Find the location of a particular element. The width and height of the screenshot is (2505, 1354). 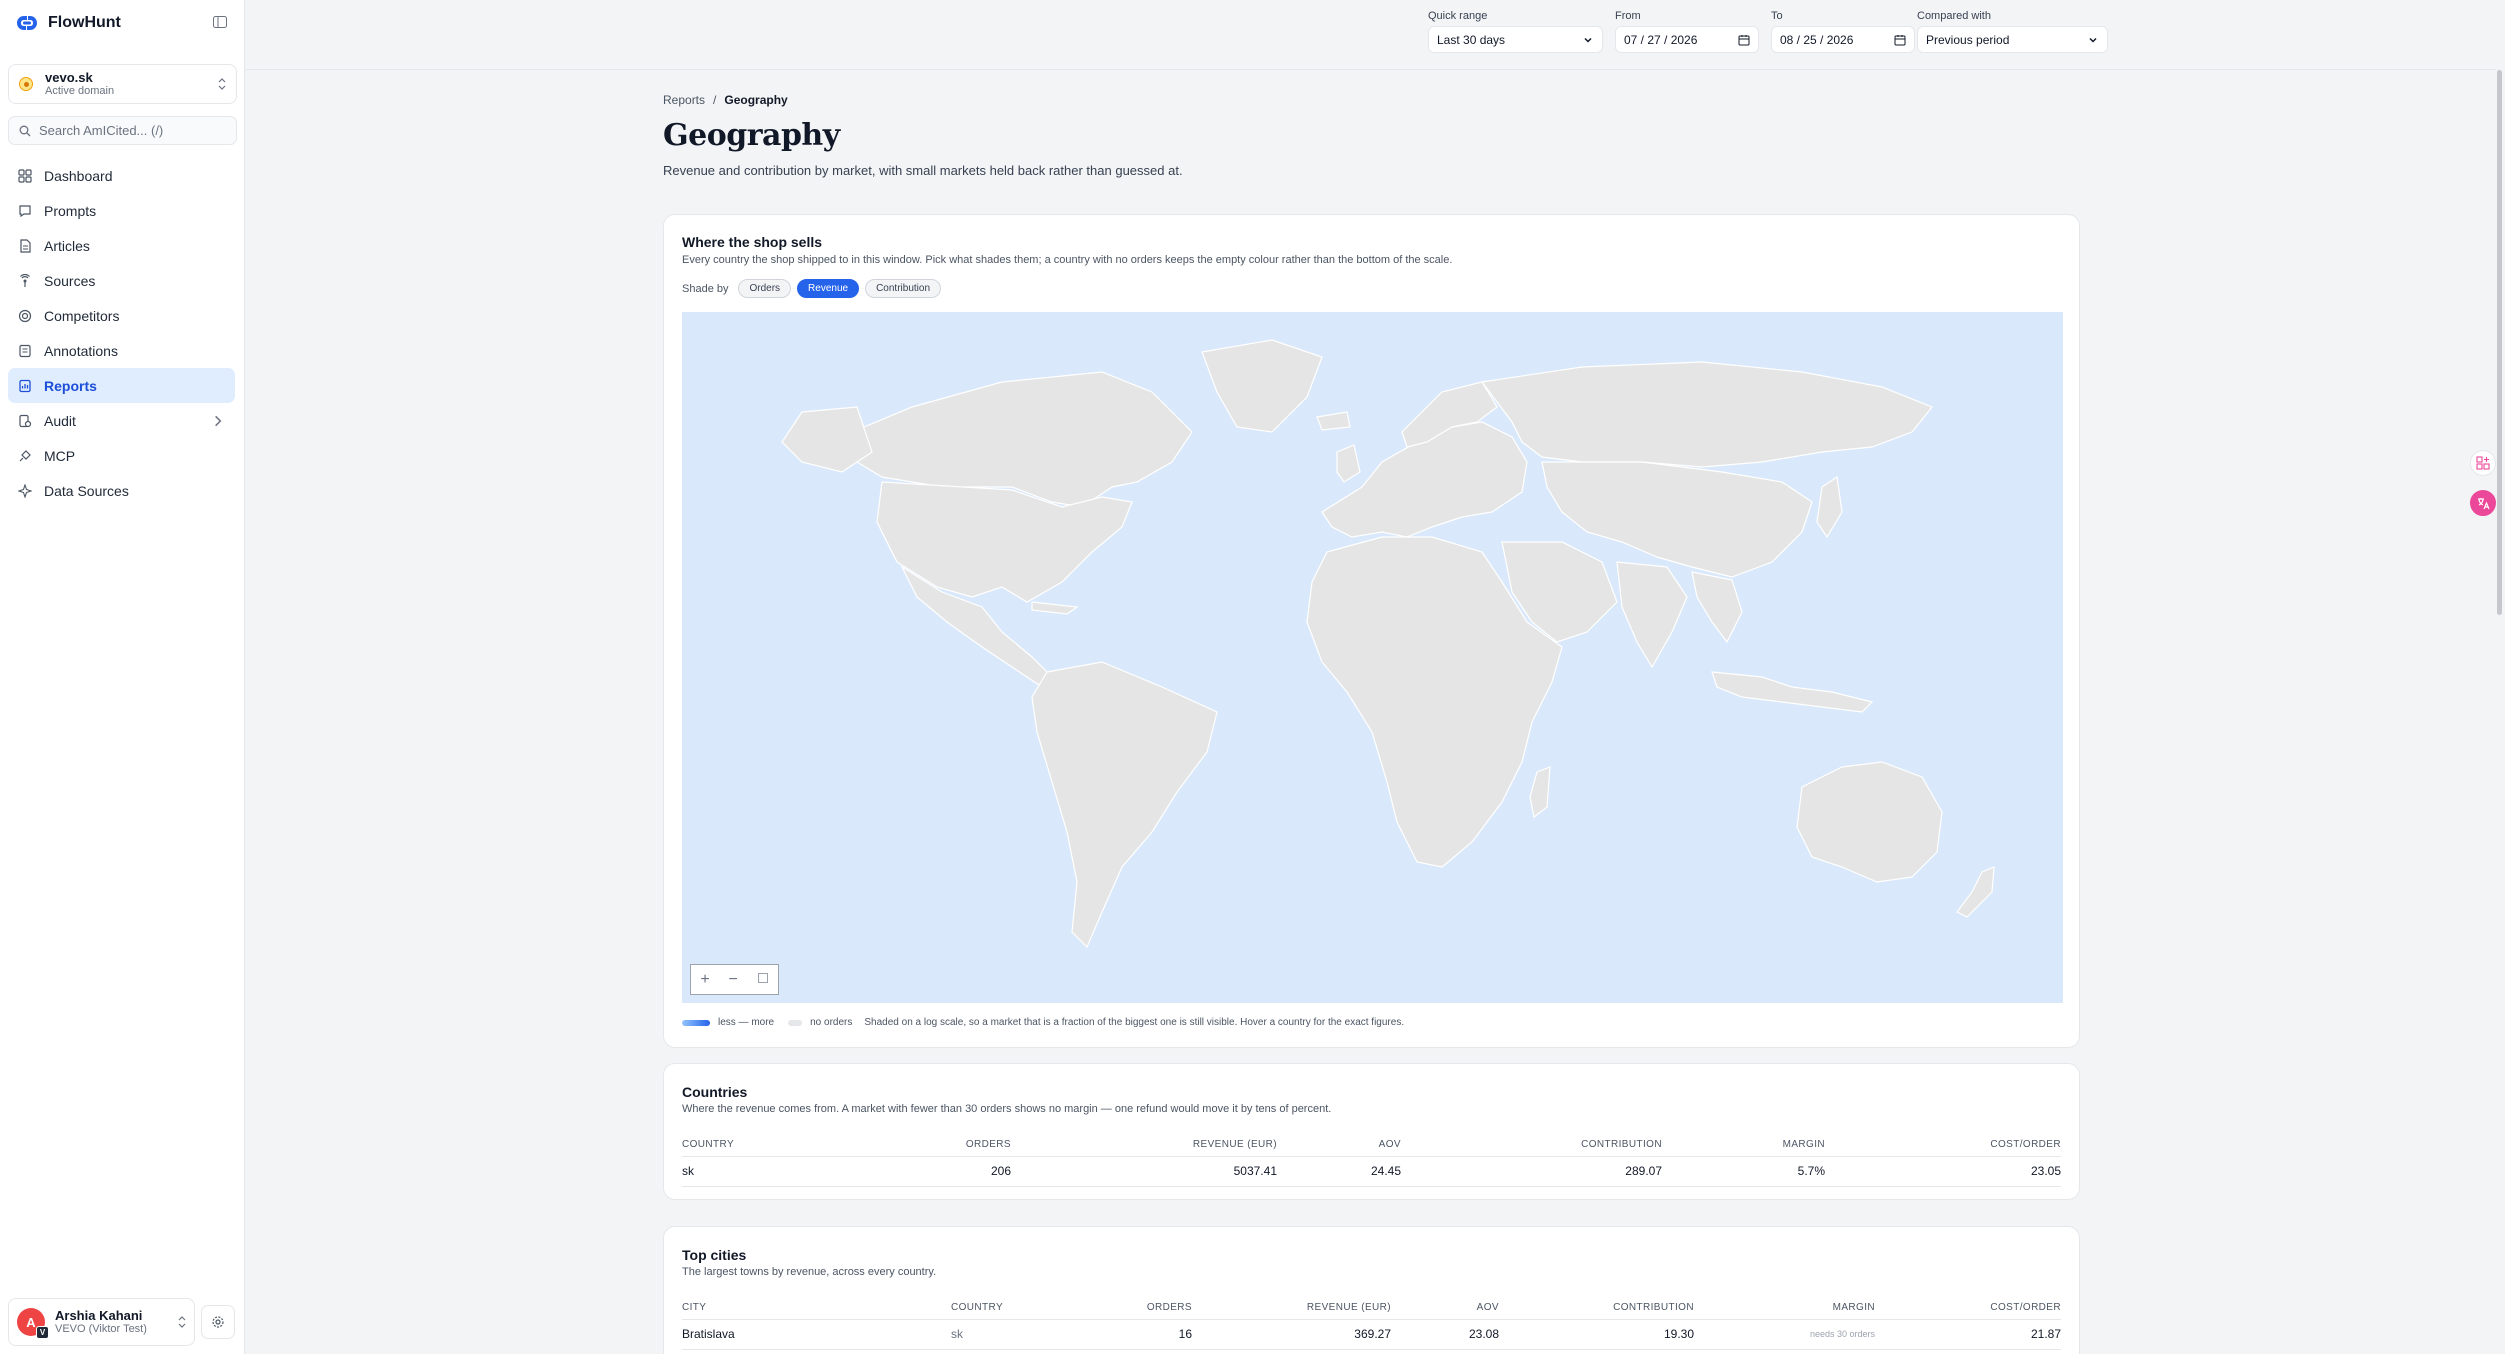

southeast-asia is located at coordinates (1717, 607).